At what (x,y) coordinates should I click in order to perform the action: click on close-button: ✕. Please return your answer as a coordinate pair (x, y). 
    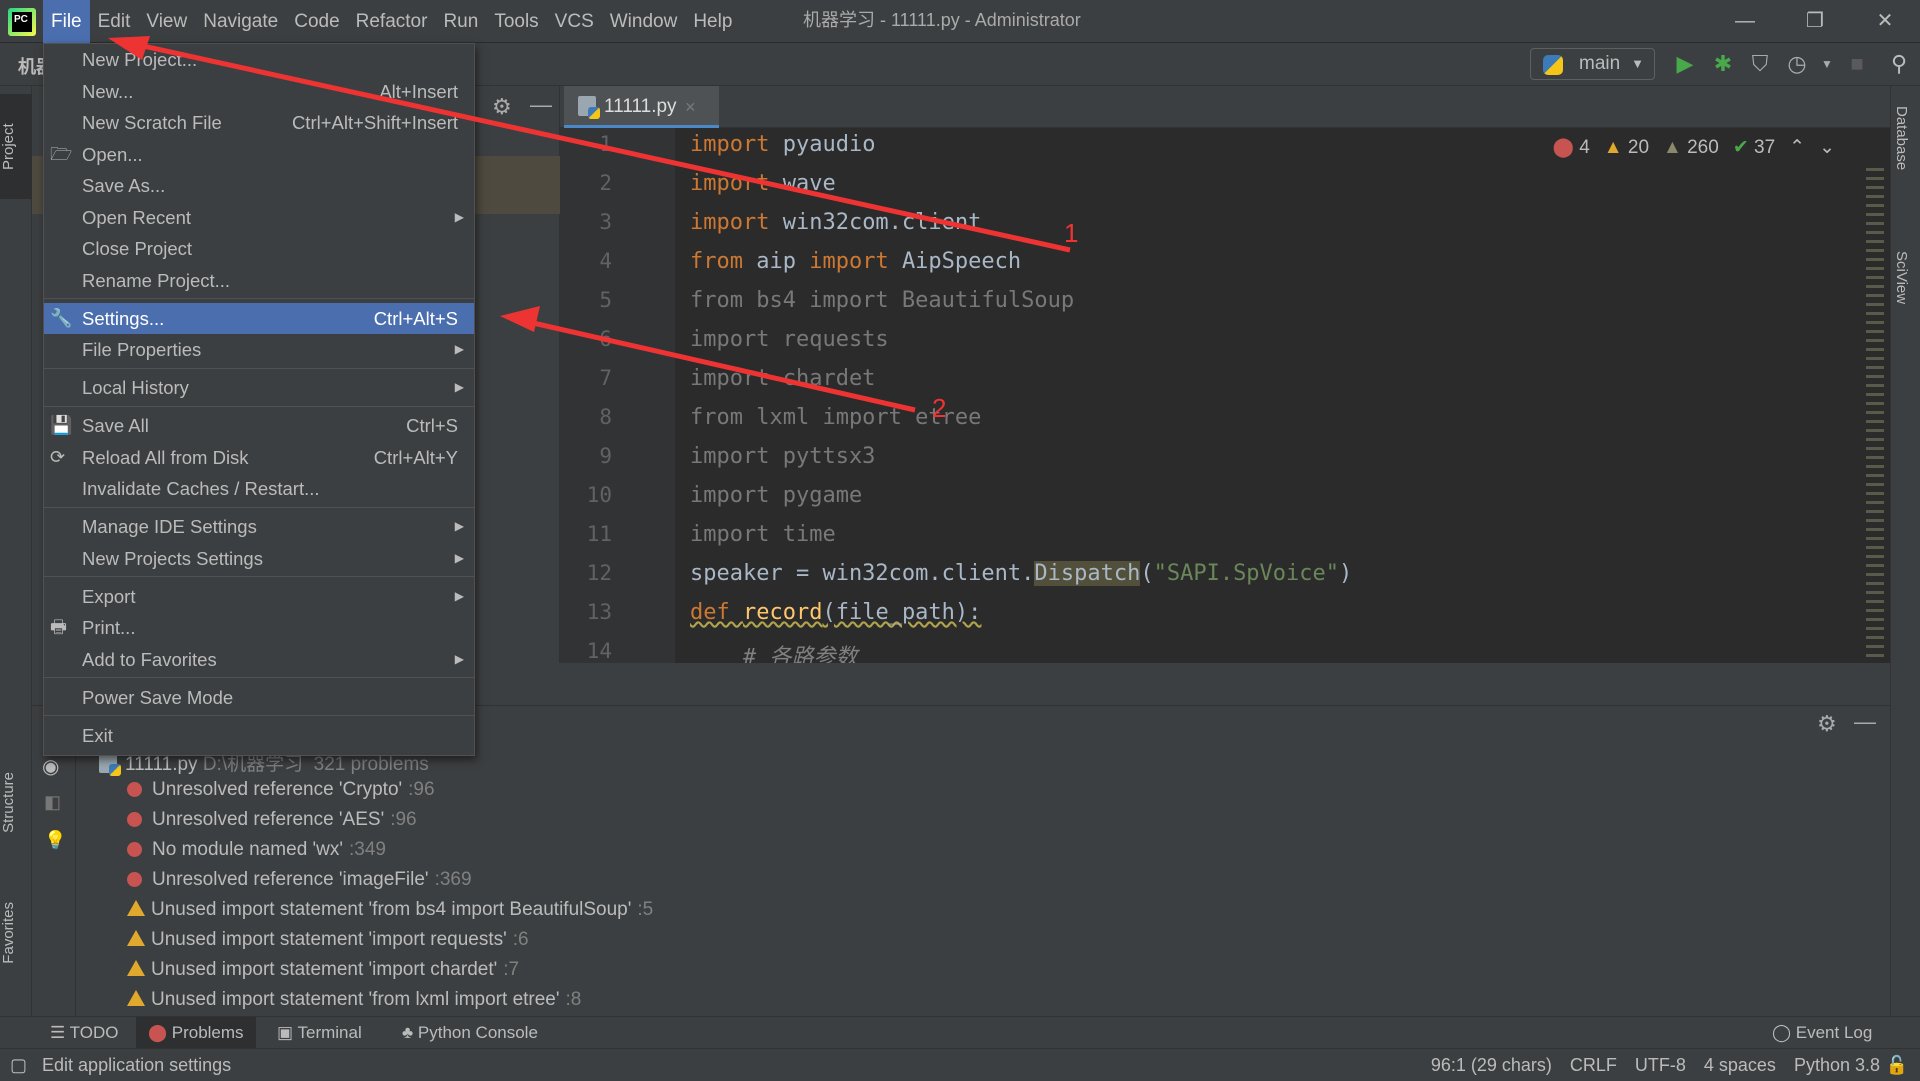
    Looking at the image, I should click on (1885, 21).